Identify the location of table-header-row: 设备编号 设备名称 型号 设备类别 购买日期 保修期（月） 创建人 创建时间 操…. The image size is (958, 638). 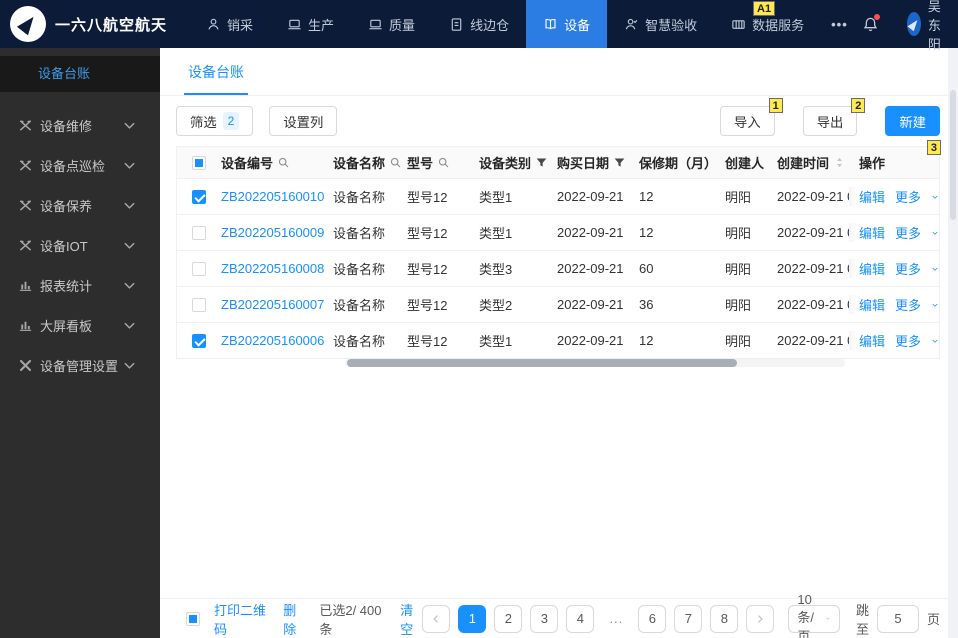
(558, 163).